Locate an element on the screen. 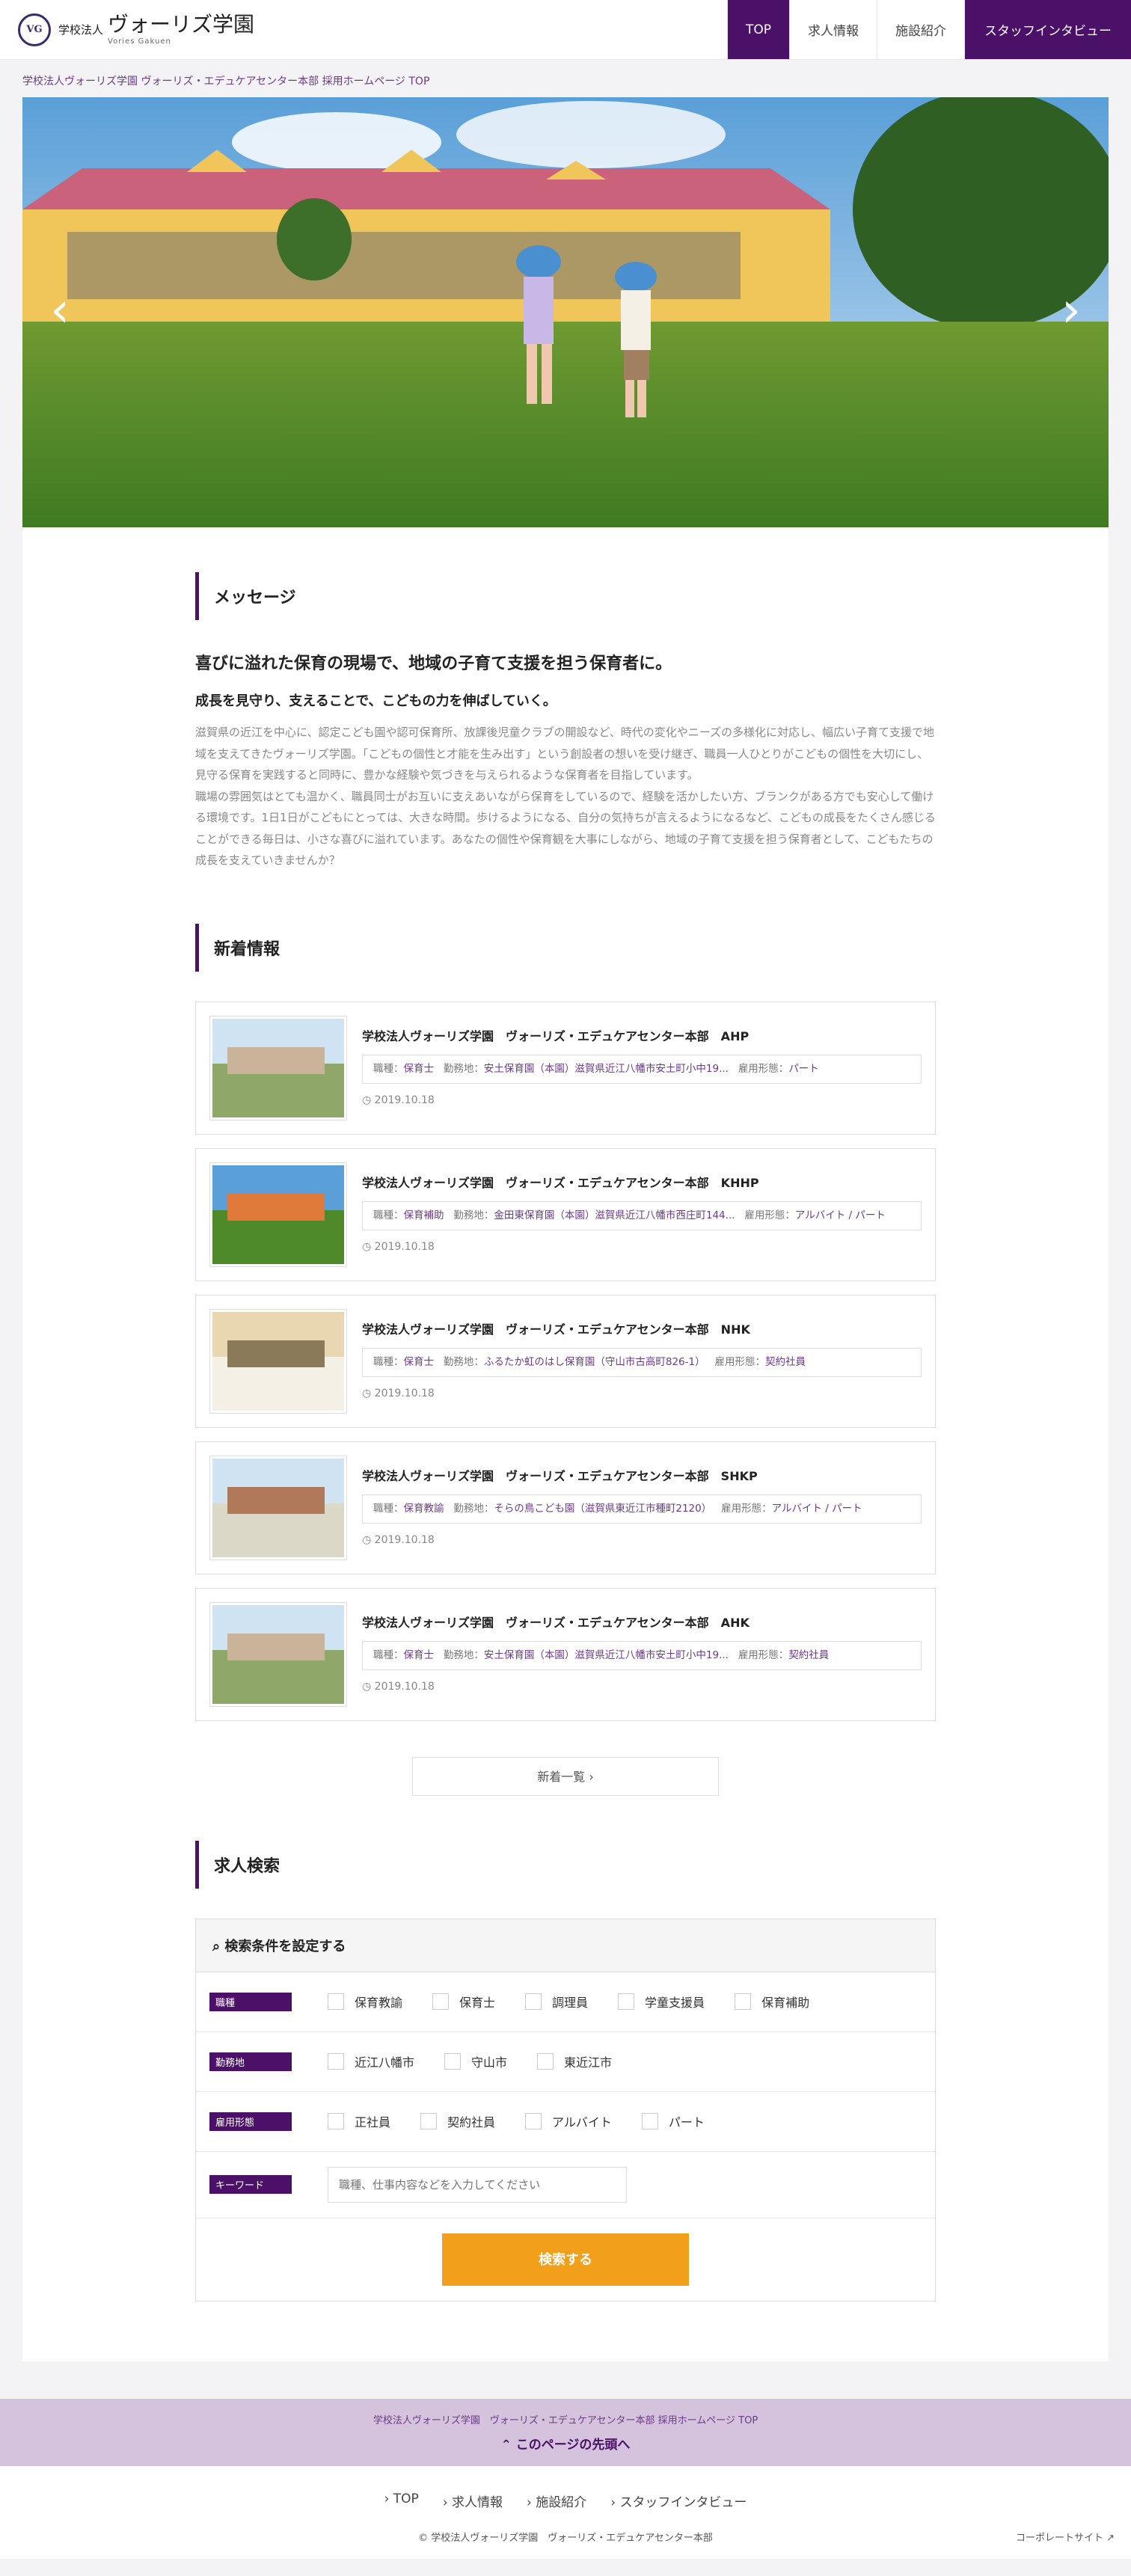  filter-checkbox: アルバイト is located at coordinates (568, 2121).